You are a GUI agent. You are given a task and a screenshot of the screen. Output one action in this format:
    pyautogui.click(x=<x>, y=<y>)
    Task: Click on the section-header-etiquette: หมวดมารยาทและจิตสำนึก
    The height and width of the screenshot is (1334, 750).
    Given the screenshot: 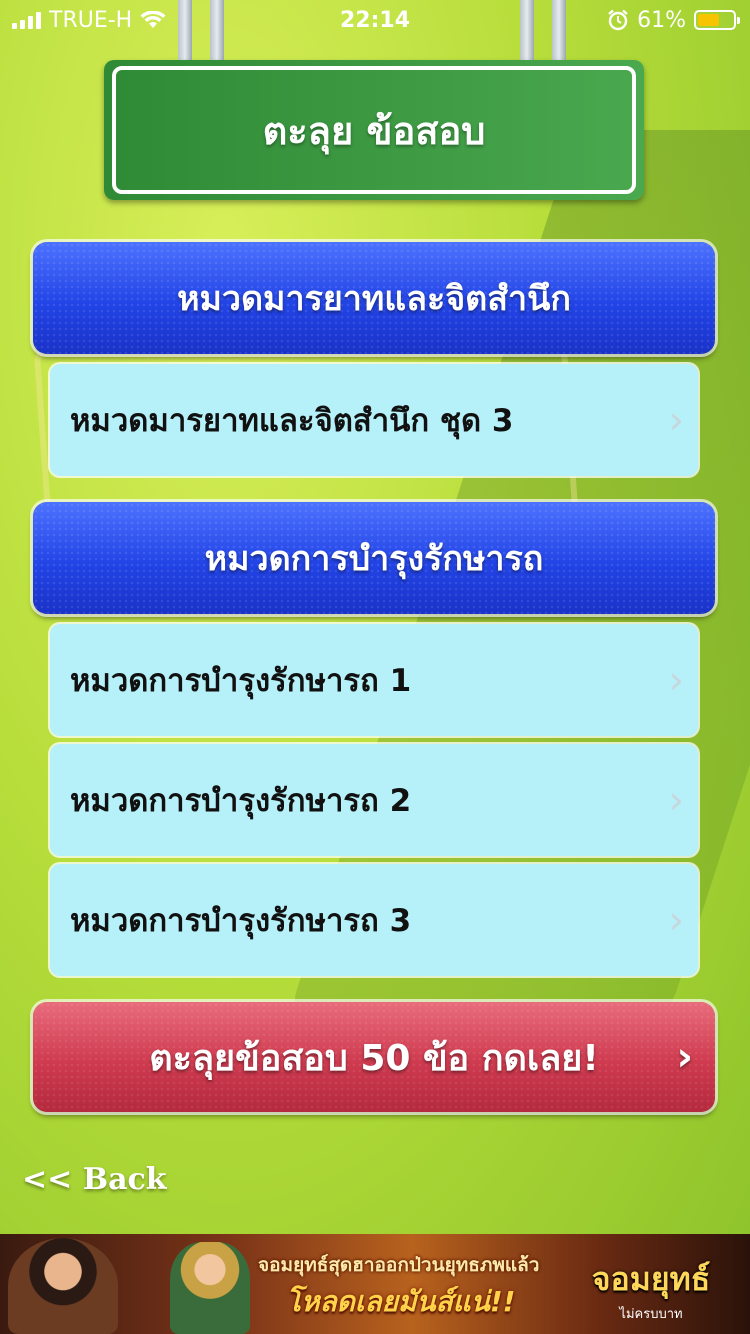 What is the action you would take?
    pyautogui.click(x=374, y=298)
    